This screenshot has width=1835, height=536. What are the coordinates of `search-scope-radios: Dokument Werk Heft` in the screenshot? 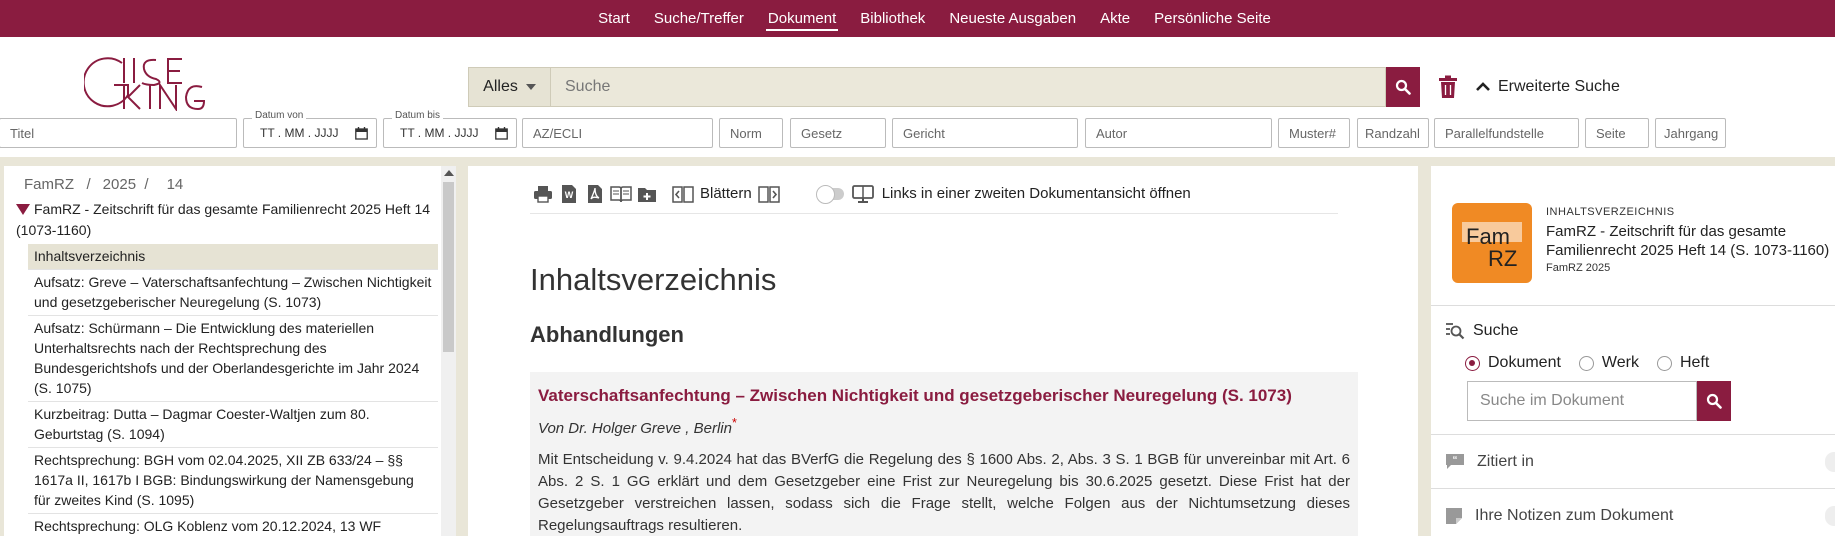 It's located at (1587, 363).